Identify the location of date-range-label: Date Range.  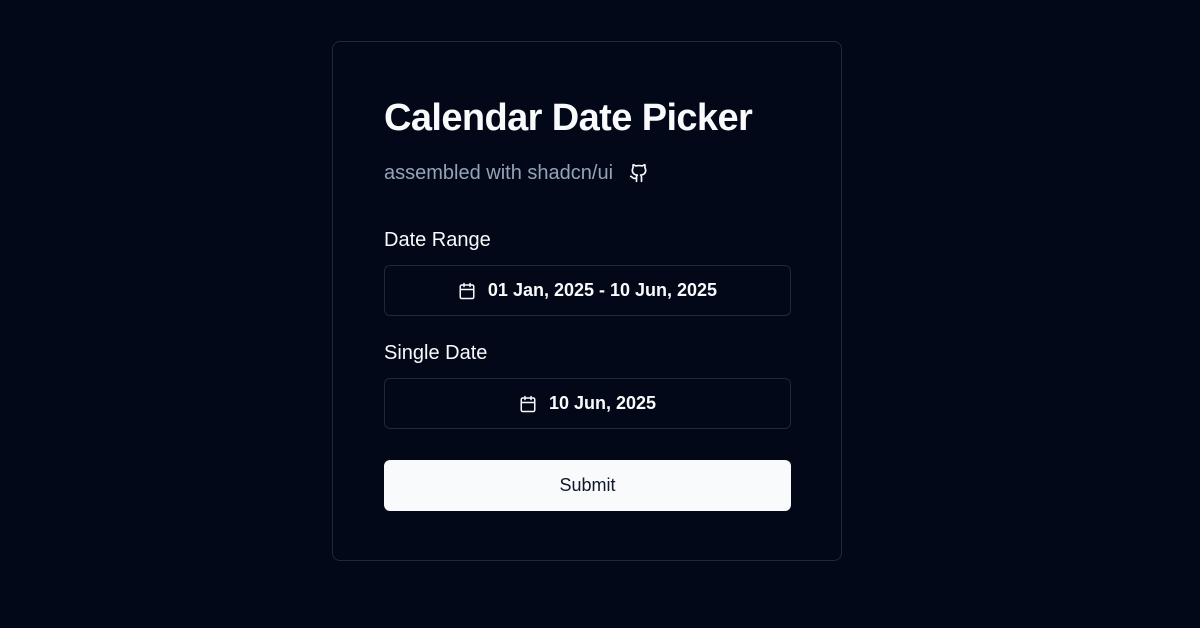
(437, 240).